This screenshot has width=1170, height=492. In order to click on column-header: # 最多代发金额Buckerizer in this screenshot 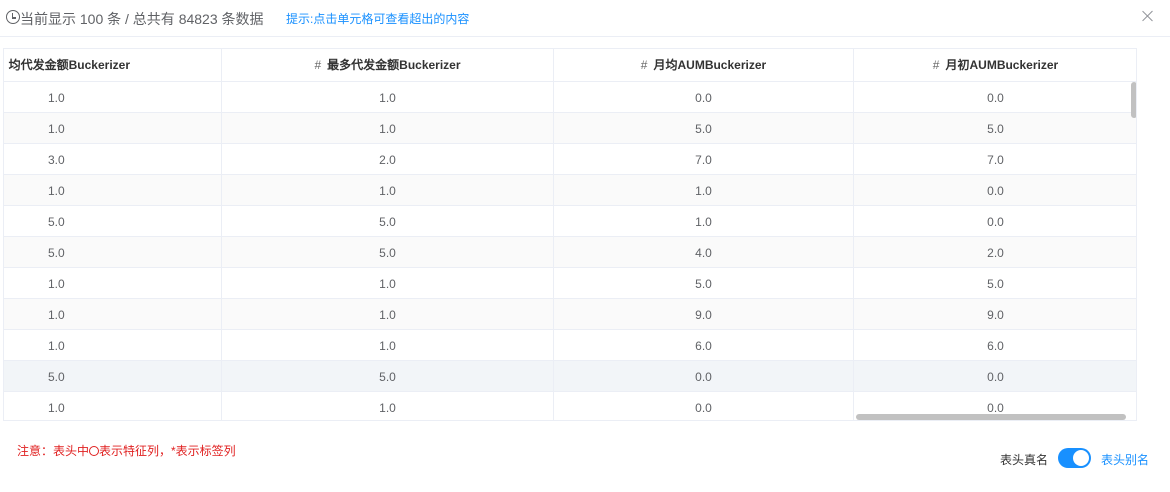, I will do `click(388, 65)`.